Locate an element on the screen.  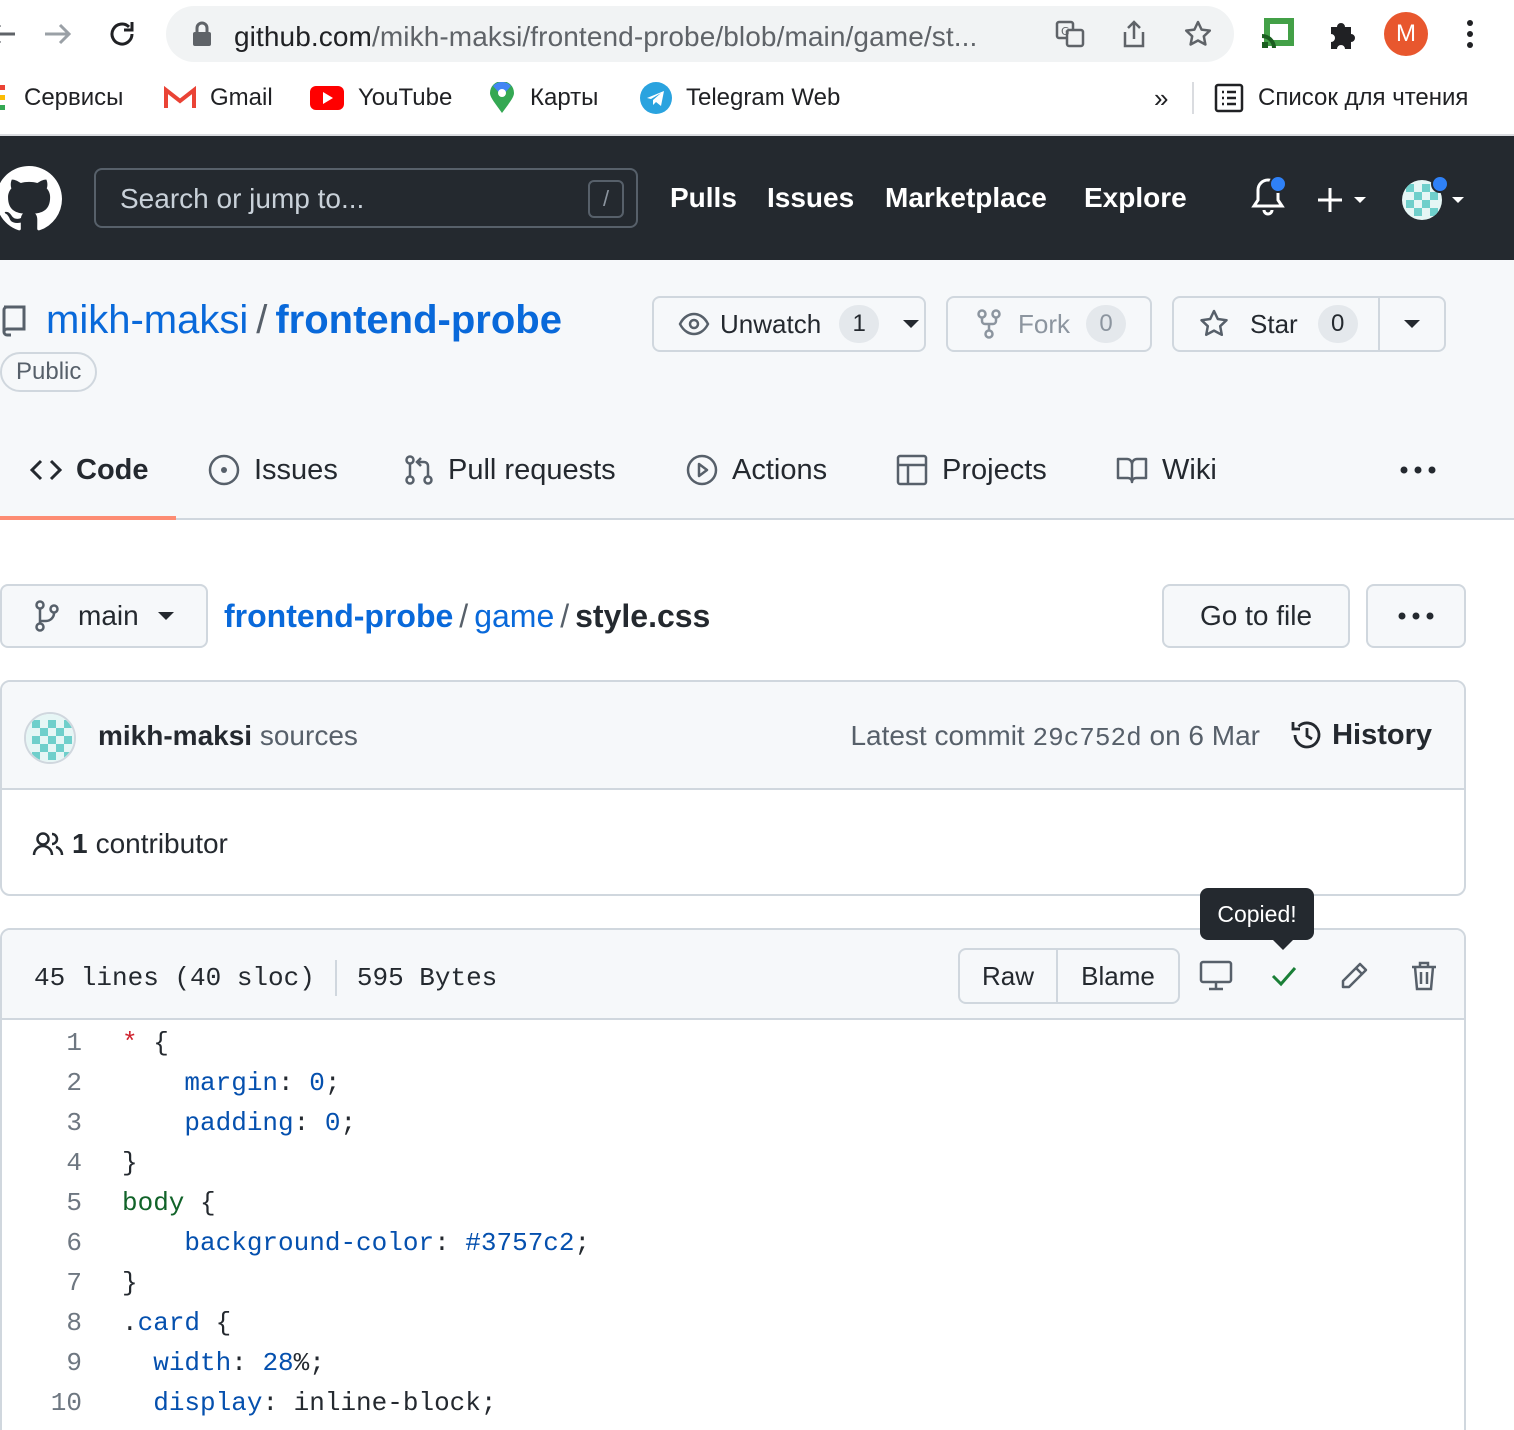
contributors-count: 1 is located at coordinates (80, 843).